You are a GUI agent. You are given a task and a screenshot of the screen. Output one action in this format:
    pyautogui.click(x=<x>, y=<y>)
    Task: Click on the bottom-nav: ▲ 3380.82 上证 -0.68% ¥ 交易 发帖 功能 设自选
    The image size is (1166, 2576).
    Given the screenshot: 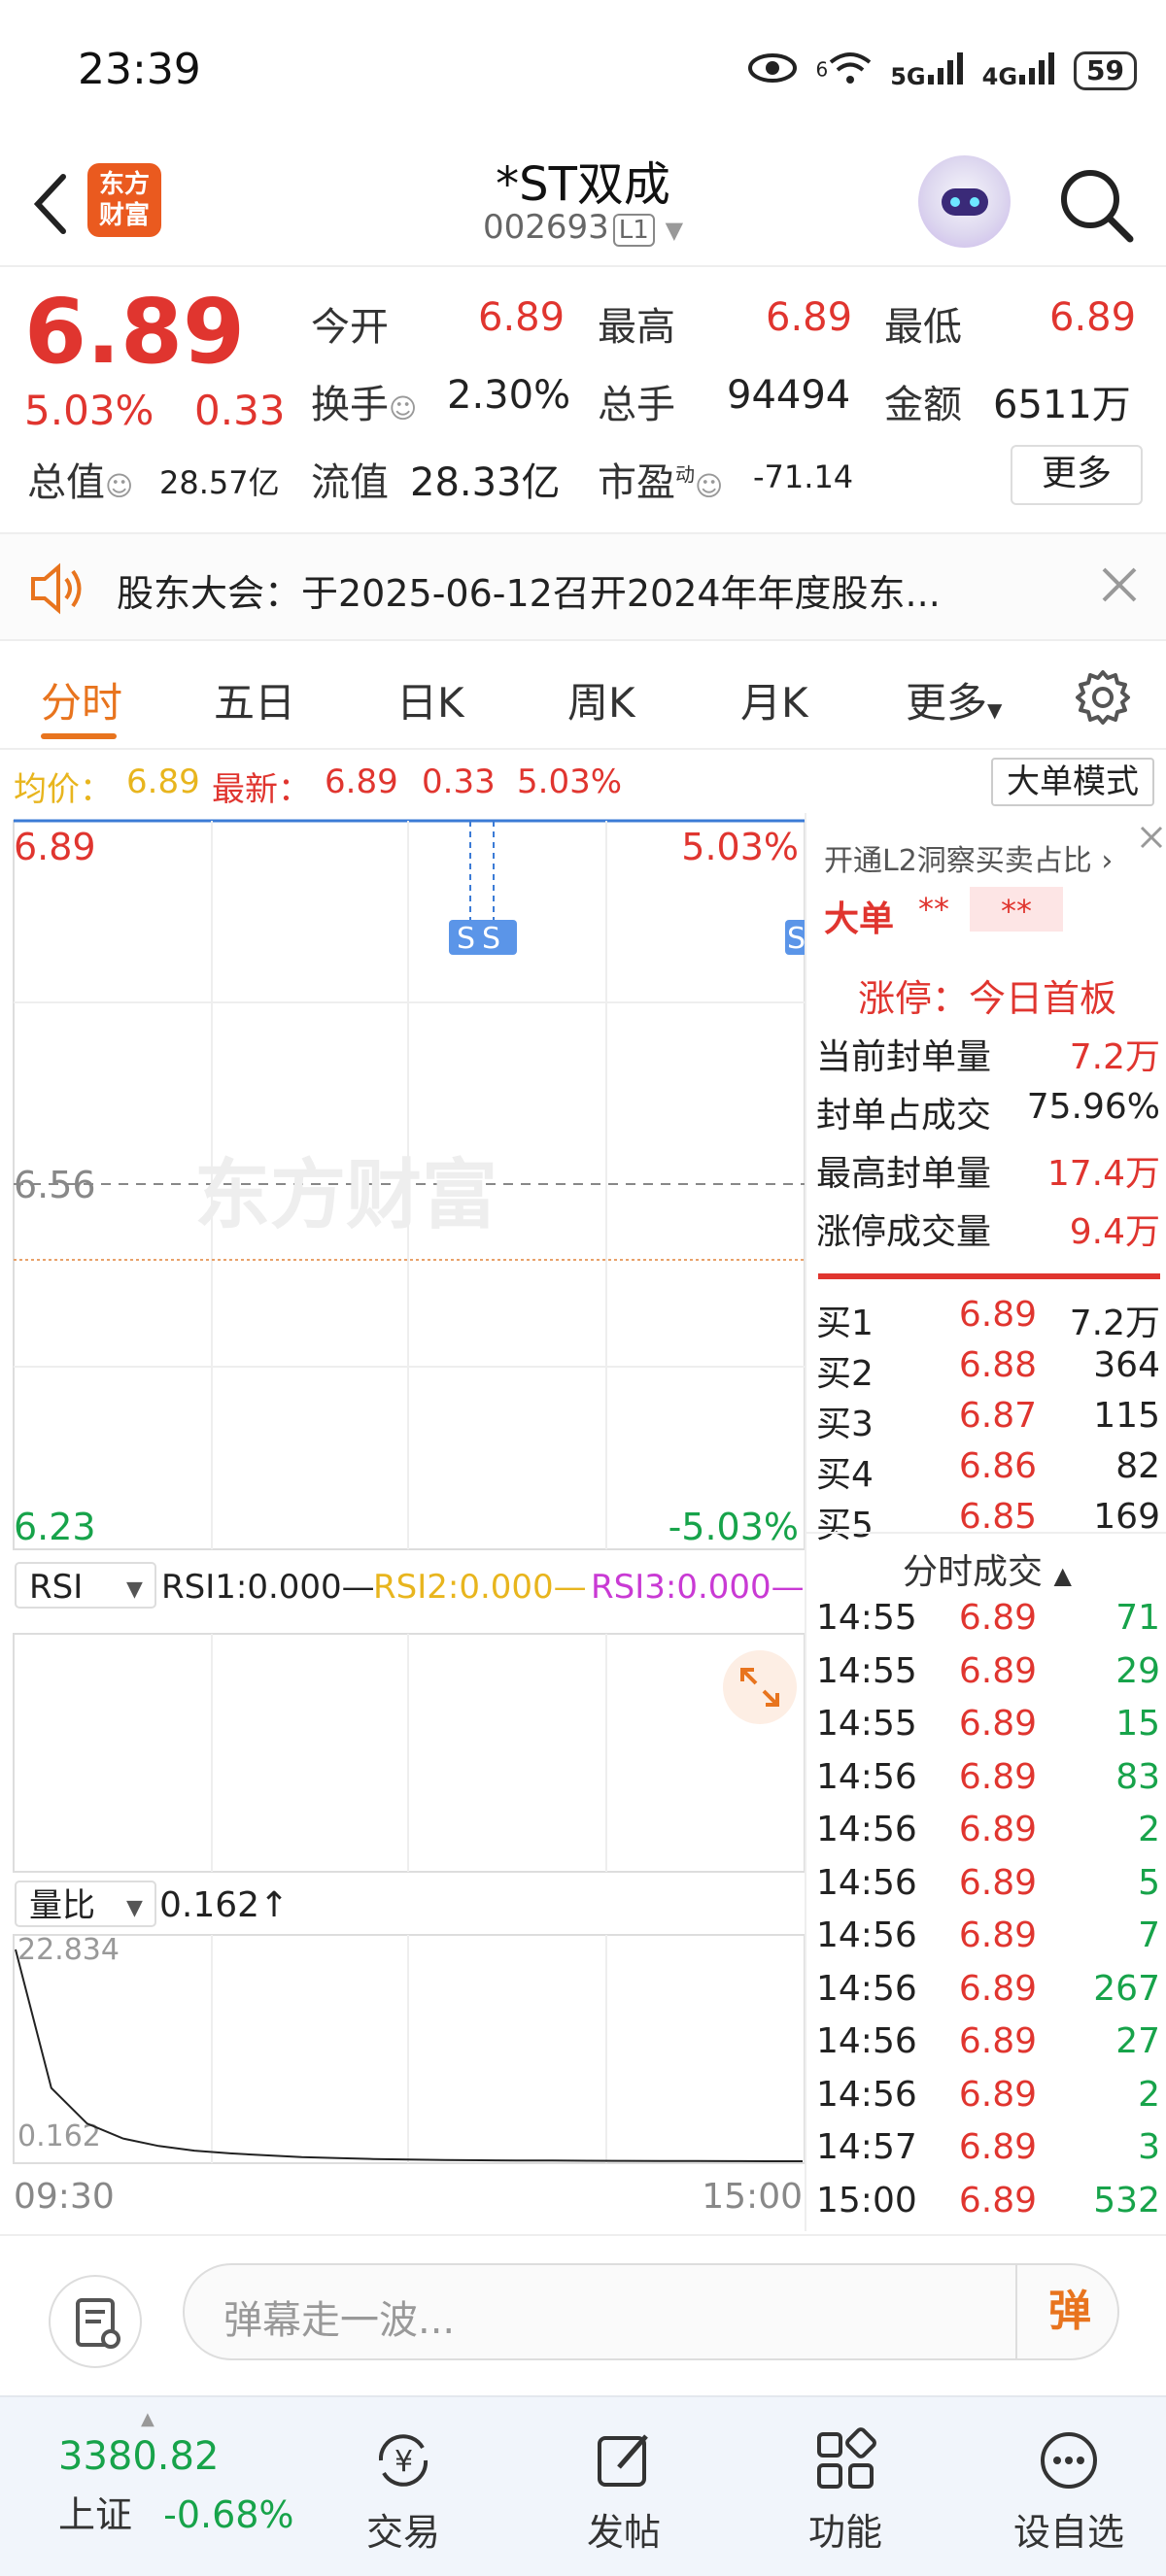 What is the action you would take?
    pyautogui.click(x=583, y=2485)
    